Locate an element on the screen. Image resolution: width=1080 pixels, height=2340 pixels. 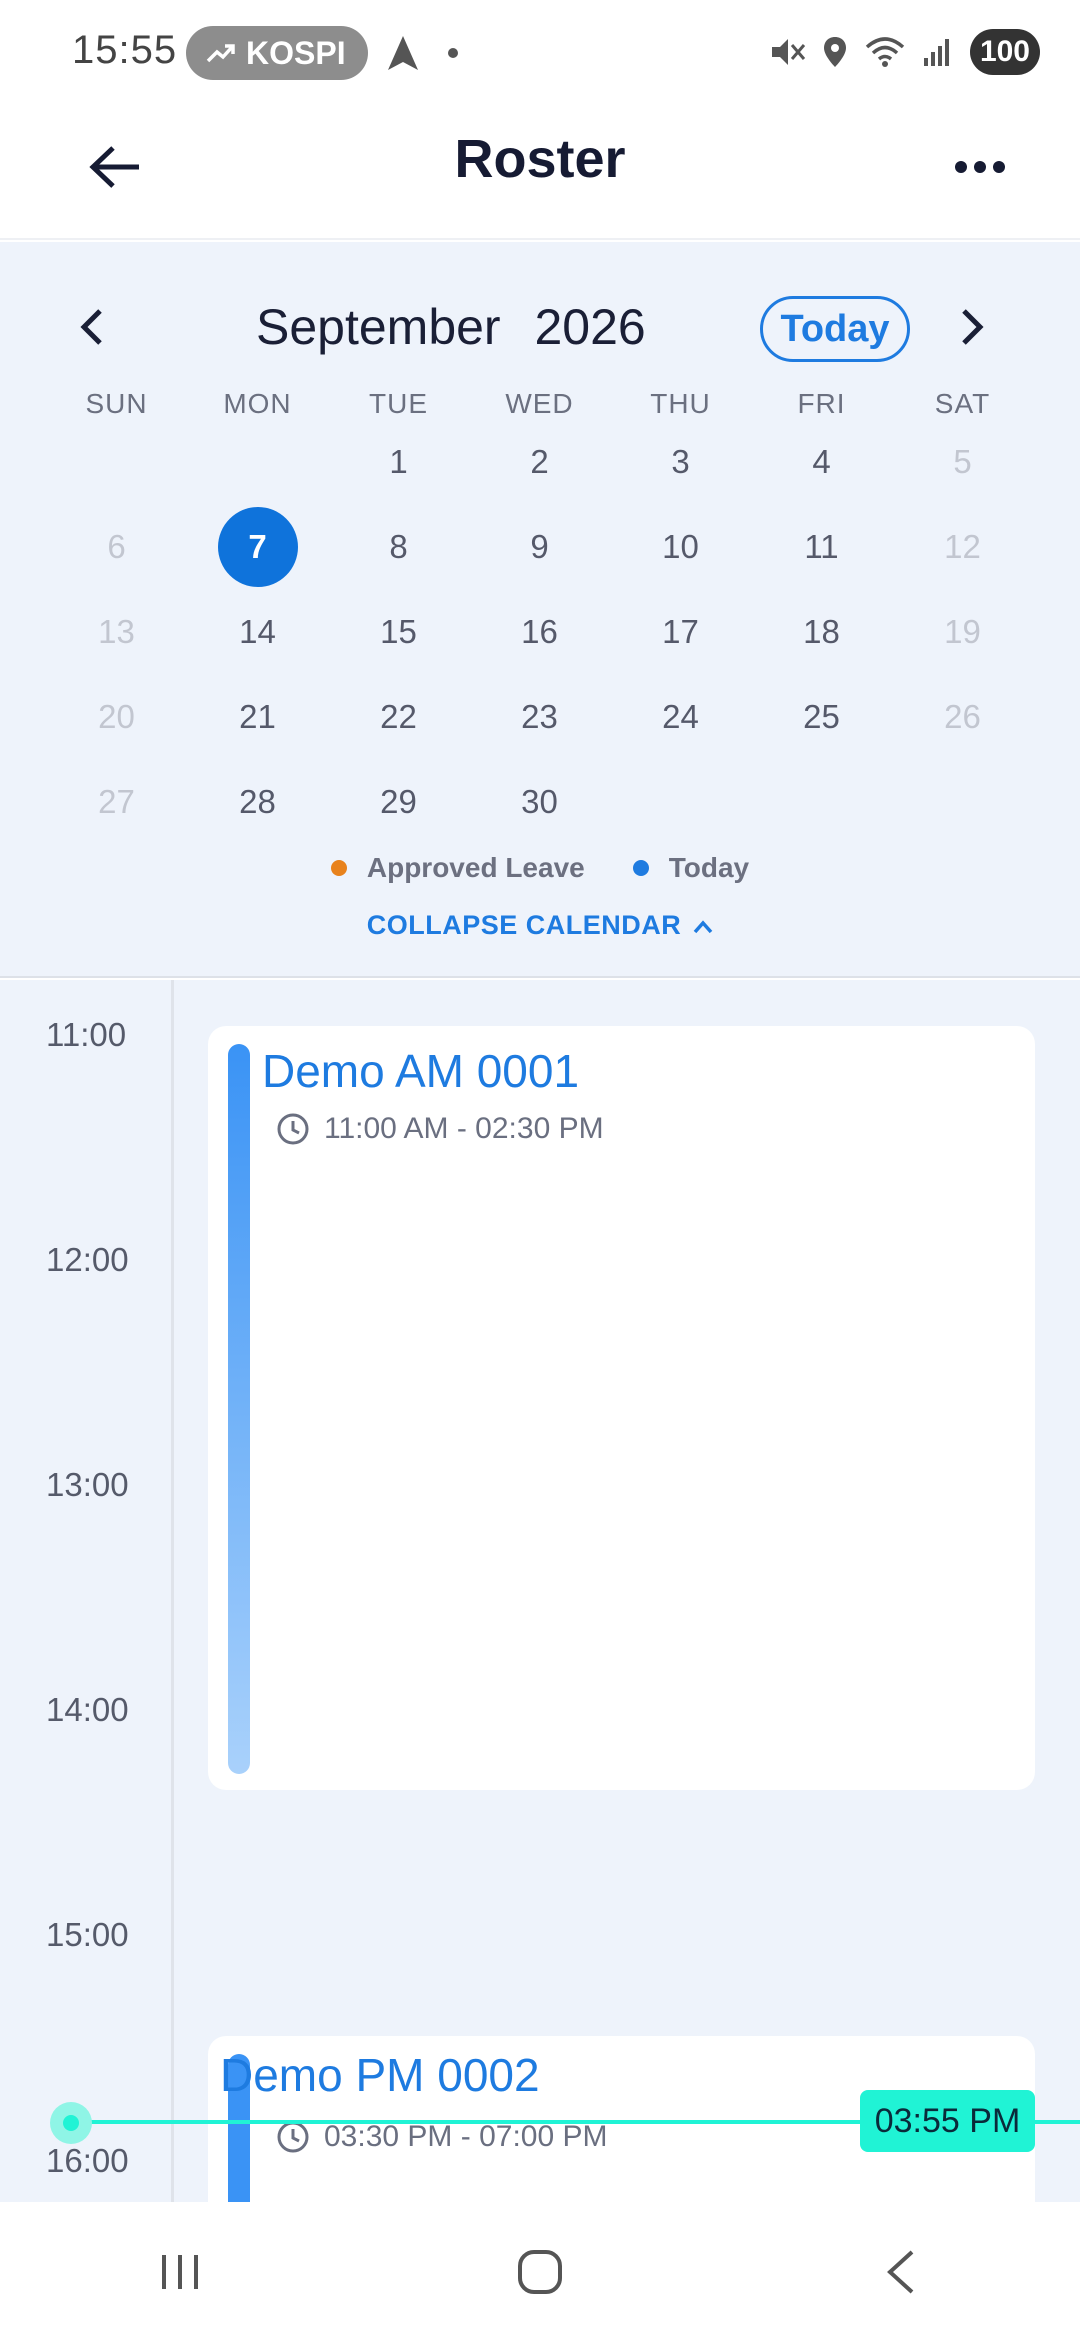
current-time-dot-core is located at coordinates (71, 2123).